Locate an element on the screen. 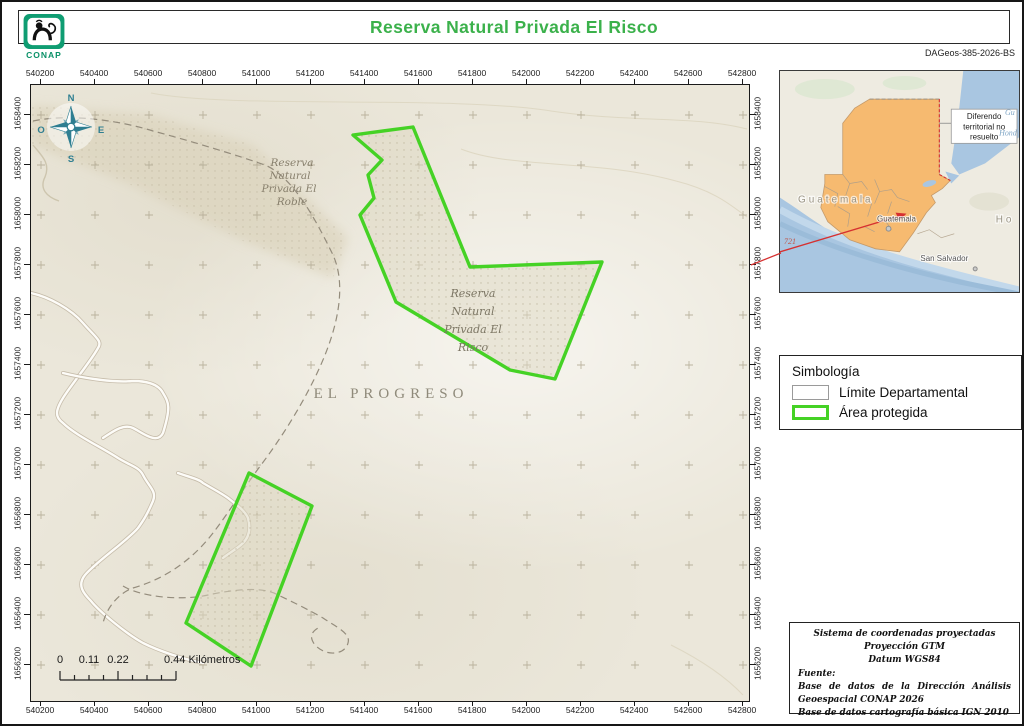  scale-bar: 0 0.11 0.22 0.44 Kilómetros is located at coordinates (169, 672).